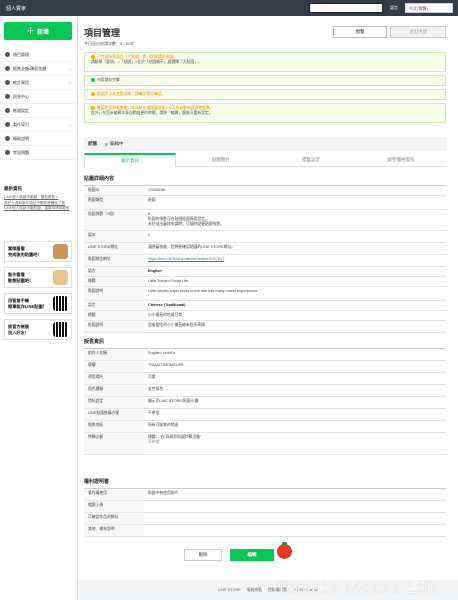  What do you see at coordinates (21, 110) in the screenshot?
I see `sidebar-item-label: 帳號設定` at bounding box center [21, 110].